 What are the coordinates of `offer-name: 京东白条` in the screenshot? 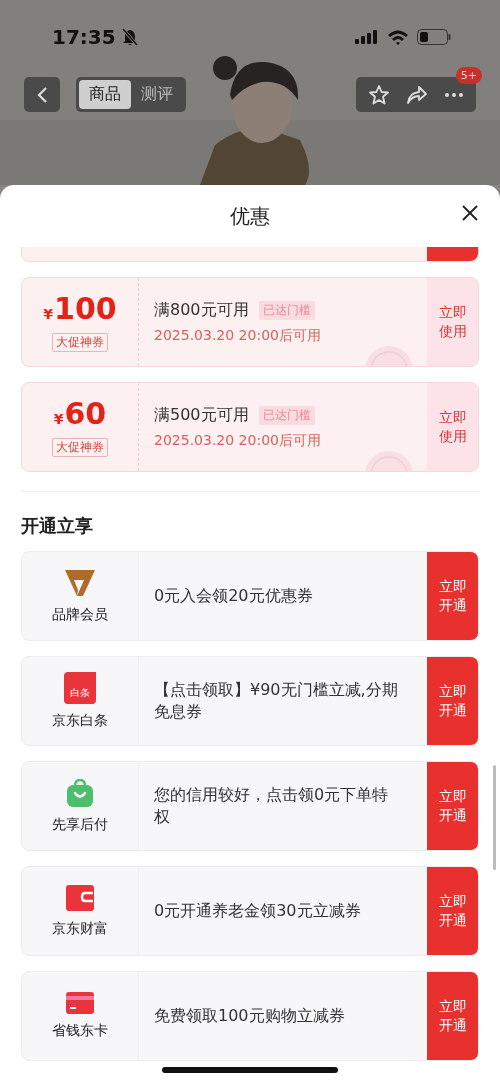 It's located at (80, 721).